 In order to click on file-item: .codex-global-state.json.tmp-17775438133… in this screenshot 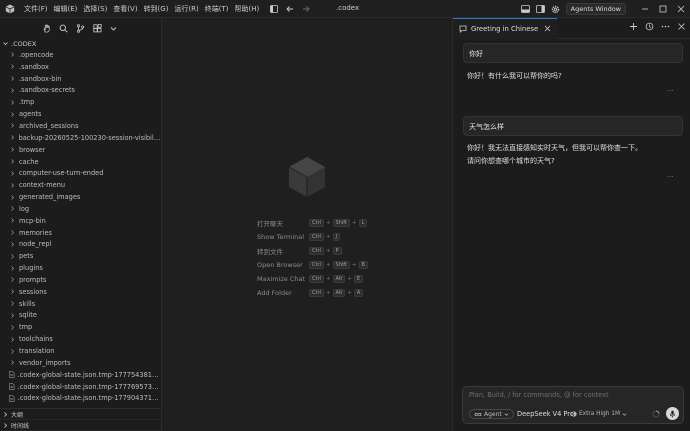, I will do `click(80, 375)`.